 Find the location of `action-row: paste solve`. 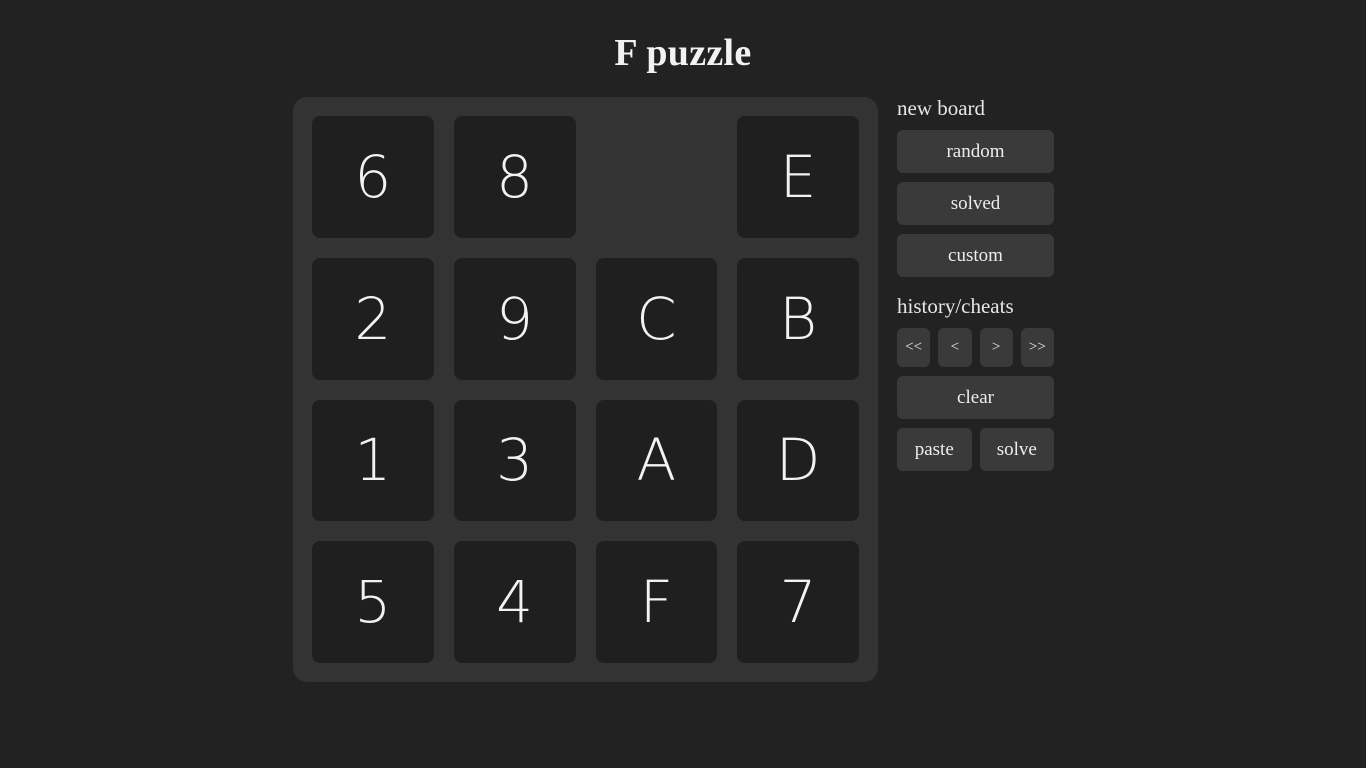

action-row: paste solve is located at coordinates (975, 450).